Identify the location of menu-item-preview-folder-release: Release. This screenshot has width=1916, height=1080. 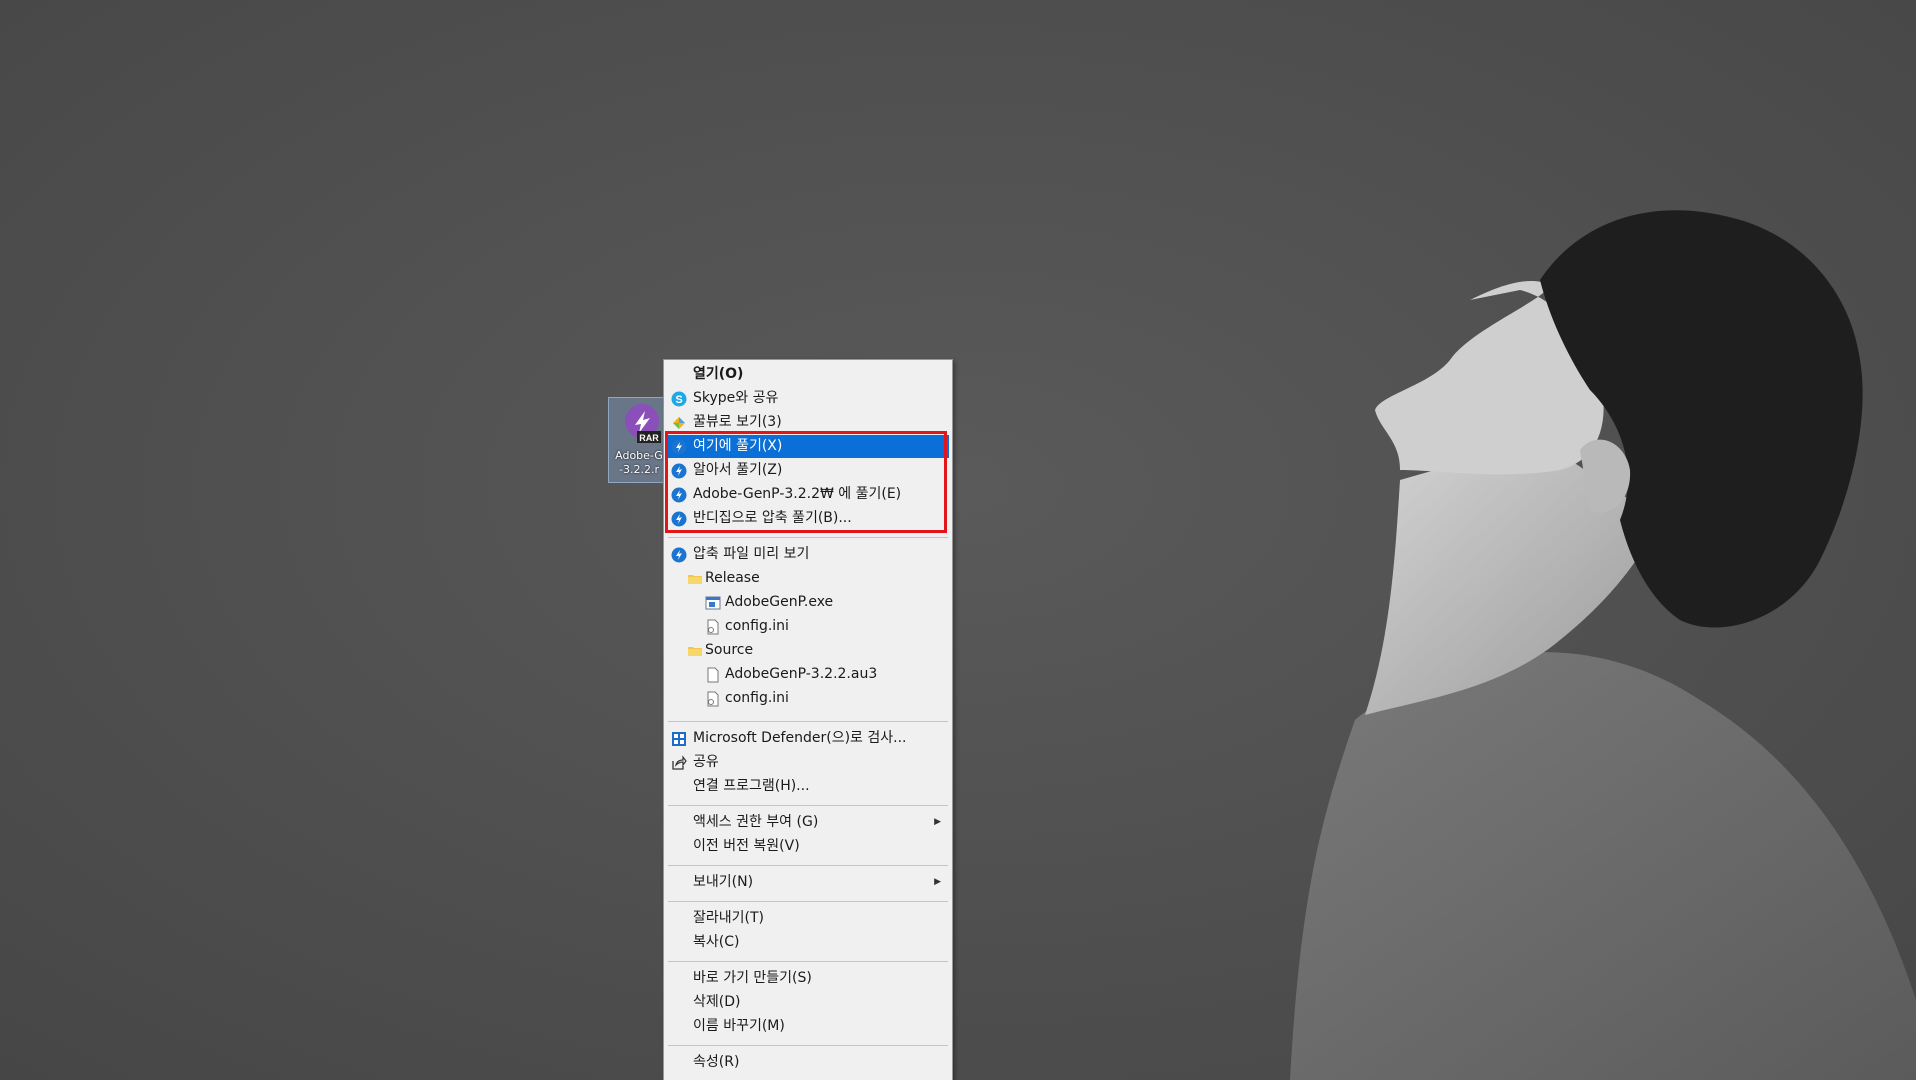
(808, 578).